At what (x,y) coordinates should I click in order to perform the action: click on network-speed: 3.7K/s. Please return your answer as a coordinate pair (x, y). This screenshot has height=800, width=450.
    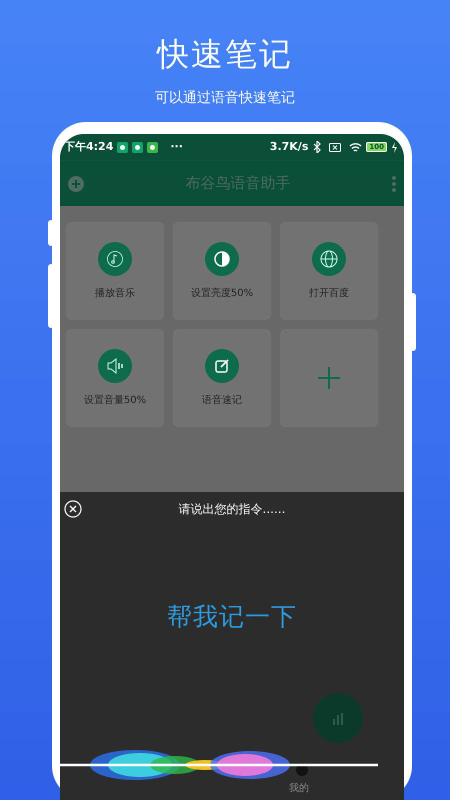
    Looking at the image, I should click on (289, 146).